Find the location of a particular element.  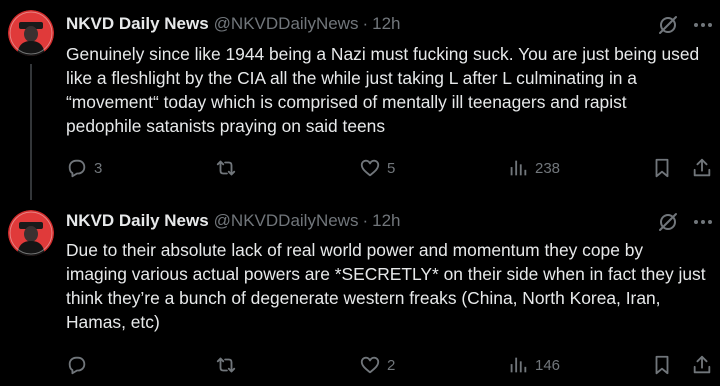

like-button: 5 is located at coordinates (377, 168).